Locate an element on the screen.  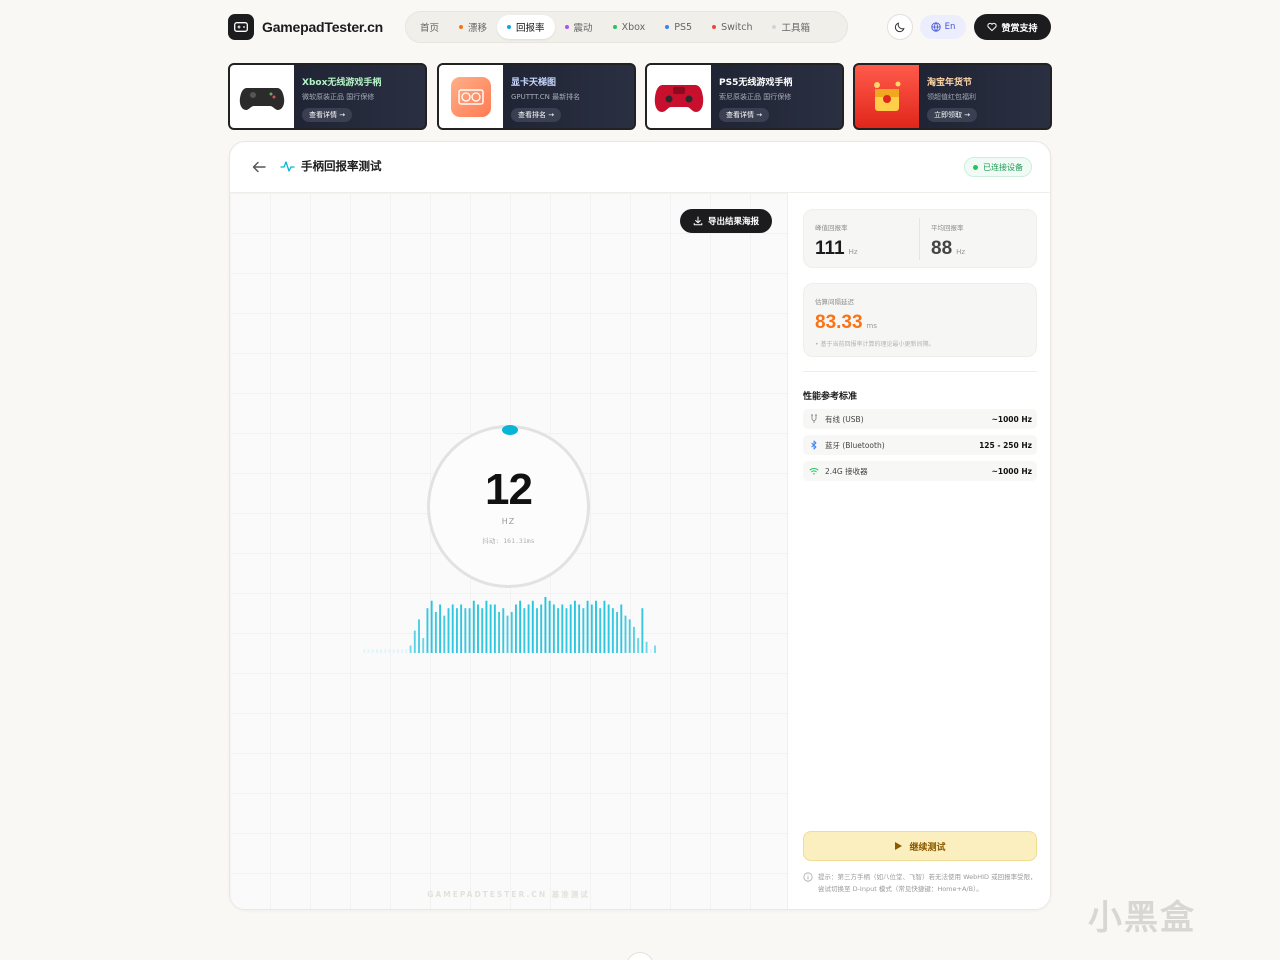
banner-cta: 立即领取 → is located at coordinates (952, 115).